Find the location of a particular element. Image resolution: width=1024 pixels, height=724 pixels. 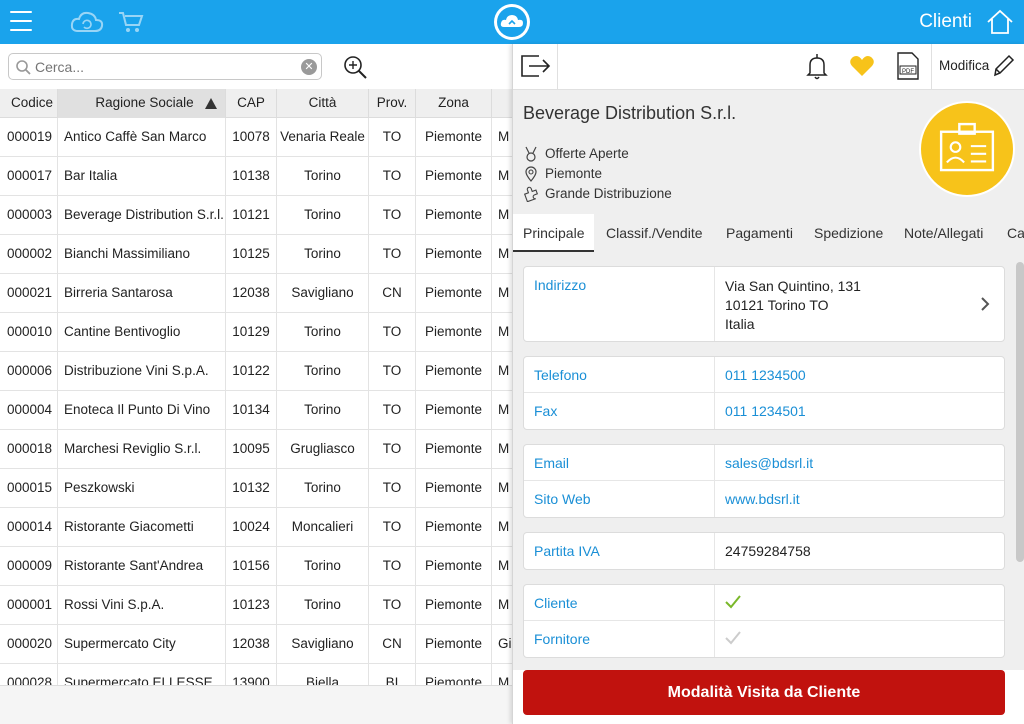

email-row: Email sales@bdsrl.it is located at coordinates (764, 463).